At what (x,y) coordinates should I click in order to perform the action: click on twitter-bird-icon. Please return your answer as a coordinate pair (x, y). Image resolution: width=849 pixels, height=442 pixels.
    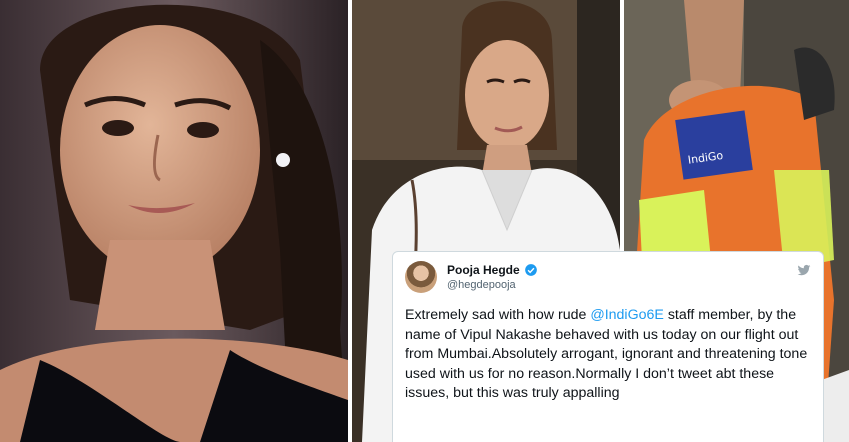
    Looking at the image, I should click on (804, 270).